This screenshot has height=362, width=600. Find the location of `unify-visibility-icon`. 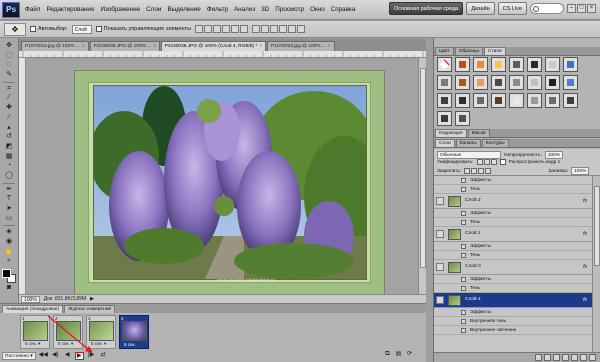

unify-visibility-icon is located at coordinates (486, 162).